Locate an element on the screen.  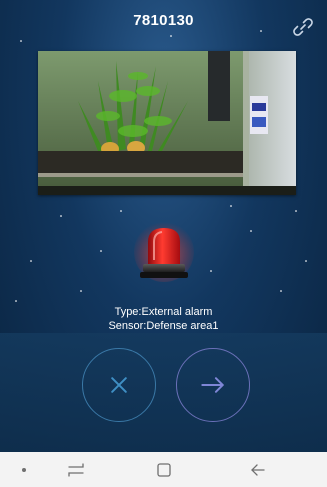
back-icon is located at coordinates (258, 469).